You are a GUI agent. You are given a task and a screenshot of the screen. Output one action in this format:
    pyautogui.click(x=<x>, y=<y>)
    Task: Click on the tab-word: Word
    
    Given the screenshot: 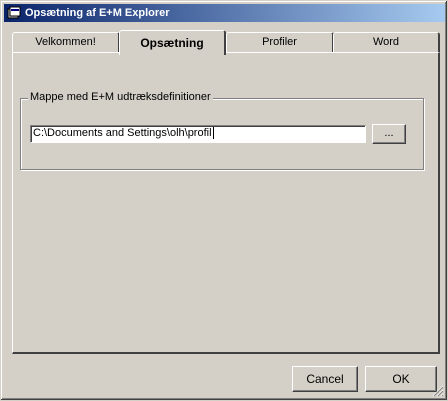 What is the action you would take?
    pyautogui.click(x=386, y=42)
    